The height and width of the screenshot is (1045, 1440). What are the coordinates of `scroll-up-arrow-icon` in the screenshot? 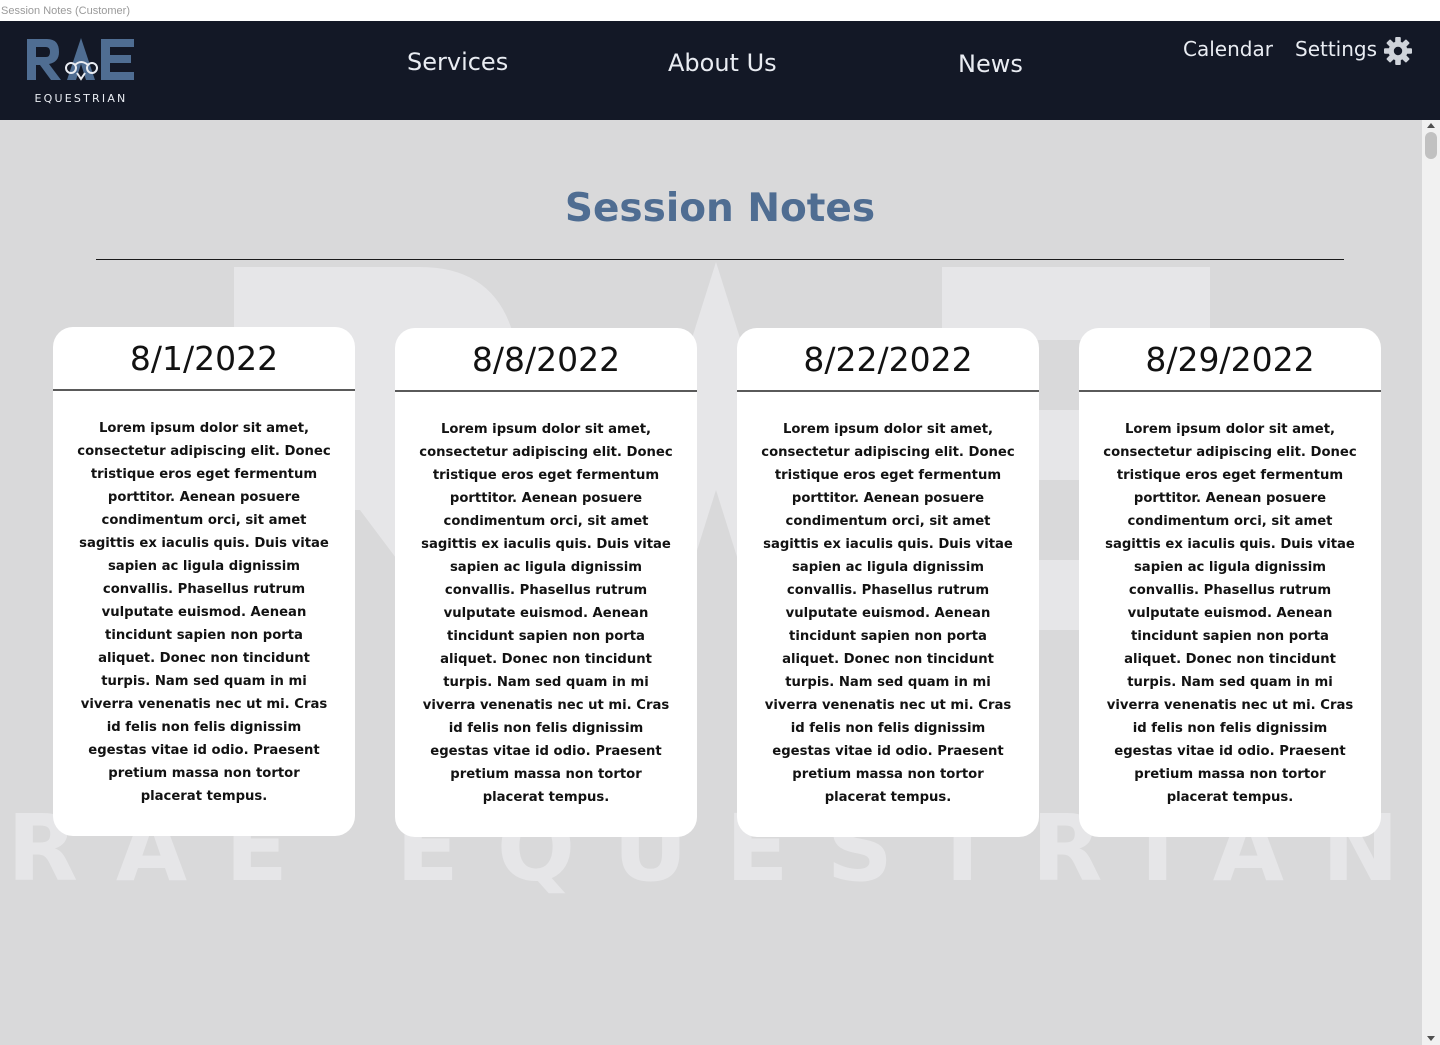 It's located at (1431, 125).